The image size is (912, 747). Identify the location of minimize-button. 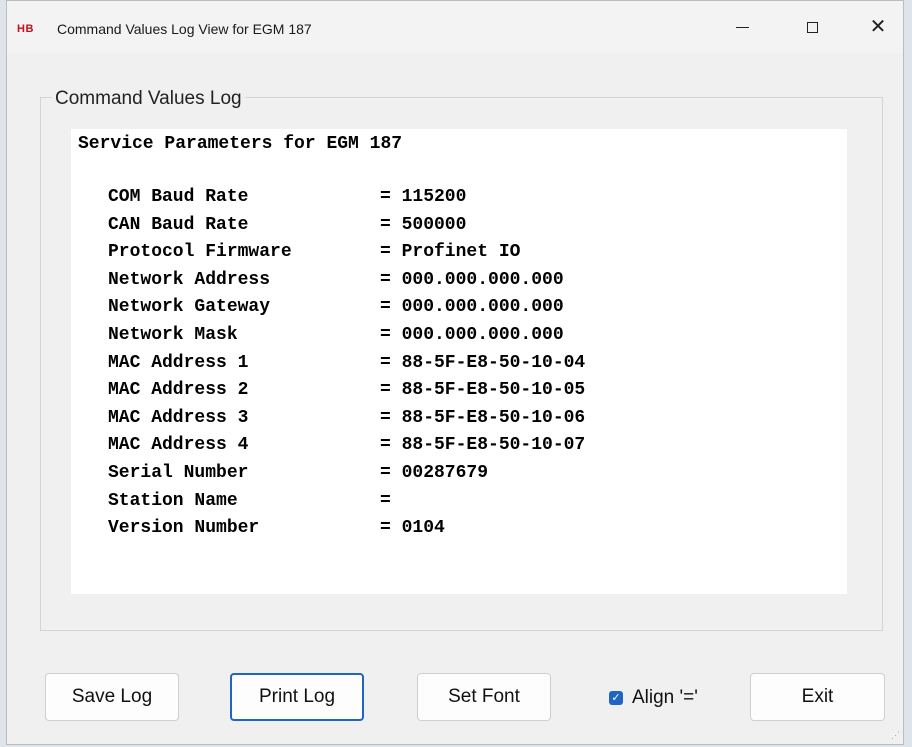
(742, 27).